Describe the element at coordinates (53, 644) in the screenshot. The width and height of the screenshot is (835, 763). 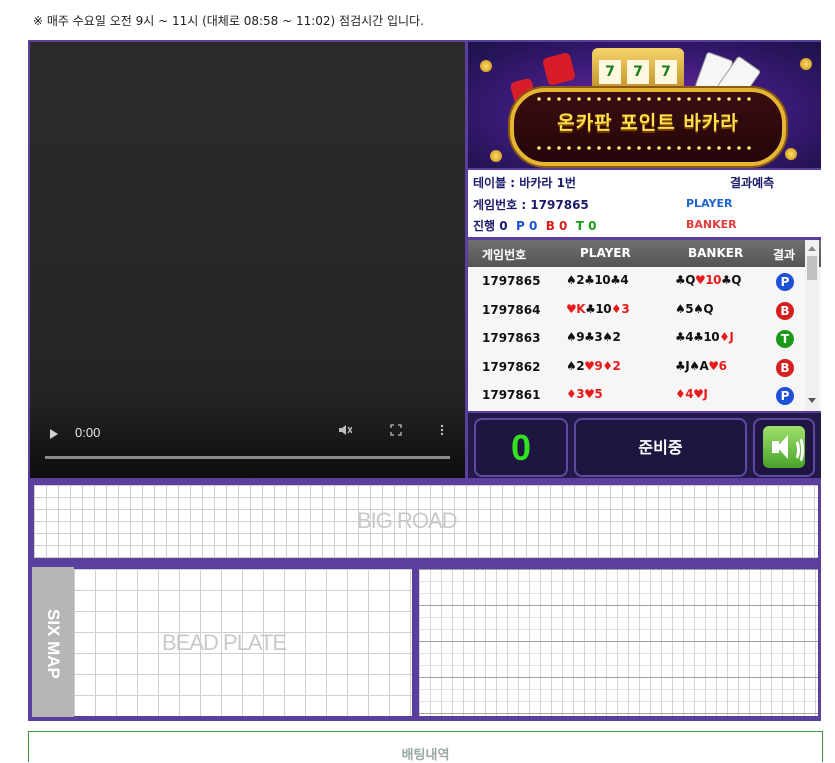
I see `six-map-label: SIX MAP` at that location.